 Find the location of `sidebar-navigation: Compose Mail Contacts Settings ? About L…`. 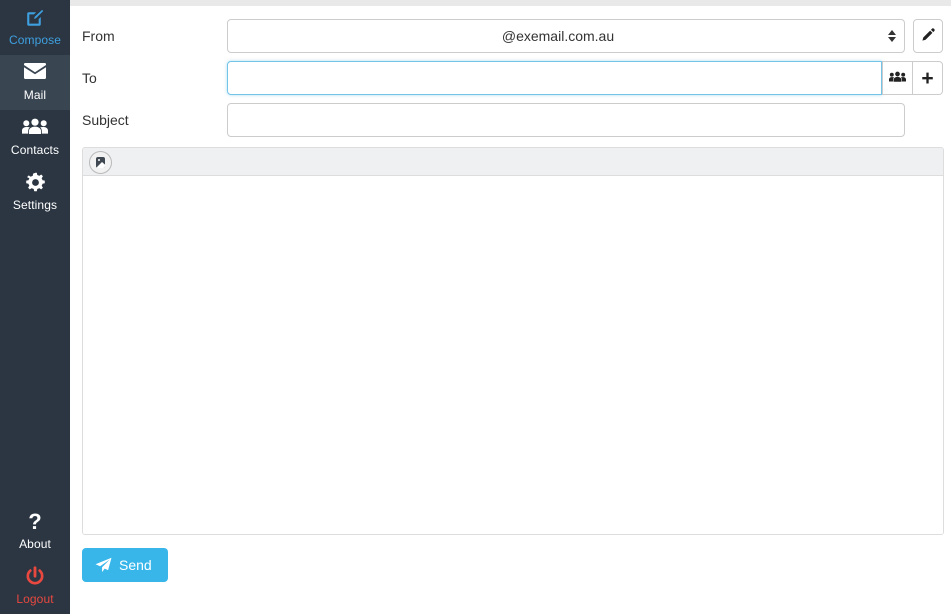

sidebar-navigation: Compose Mail Contacts Settings ? About L… is located at coordinates (35, 307).